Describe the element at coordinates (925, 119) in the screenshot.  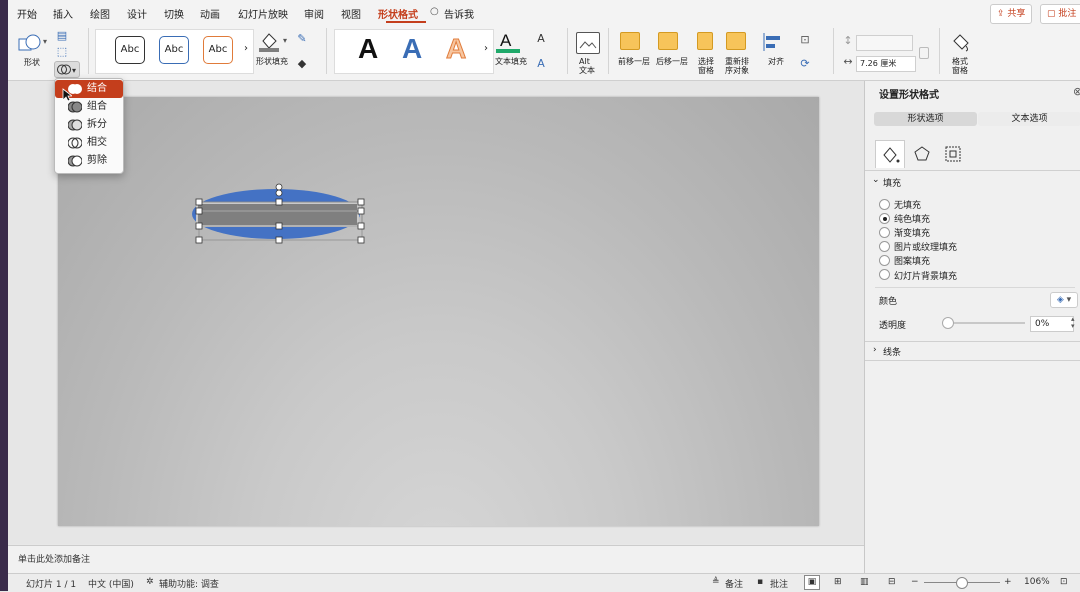
I see `tab-shape-options: 形状选项` at that location.